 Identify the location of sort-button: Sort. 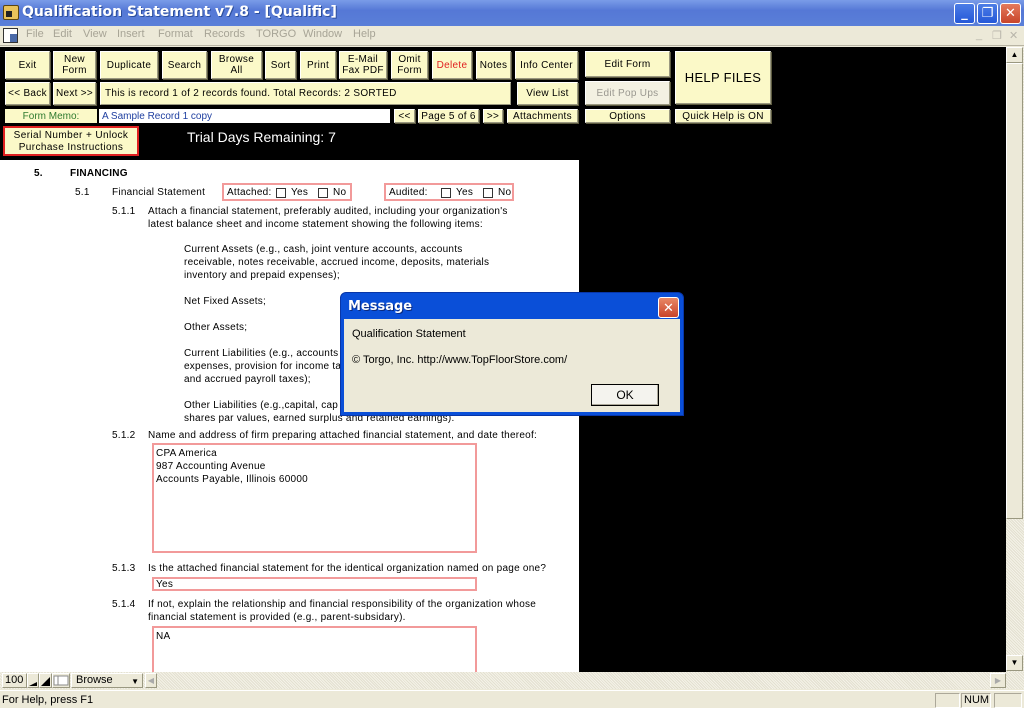
(280, 65).